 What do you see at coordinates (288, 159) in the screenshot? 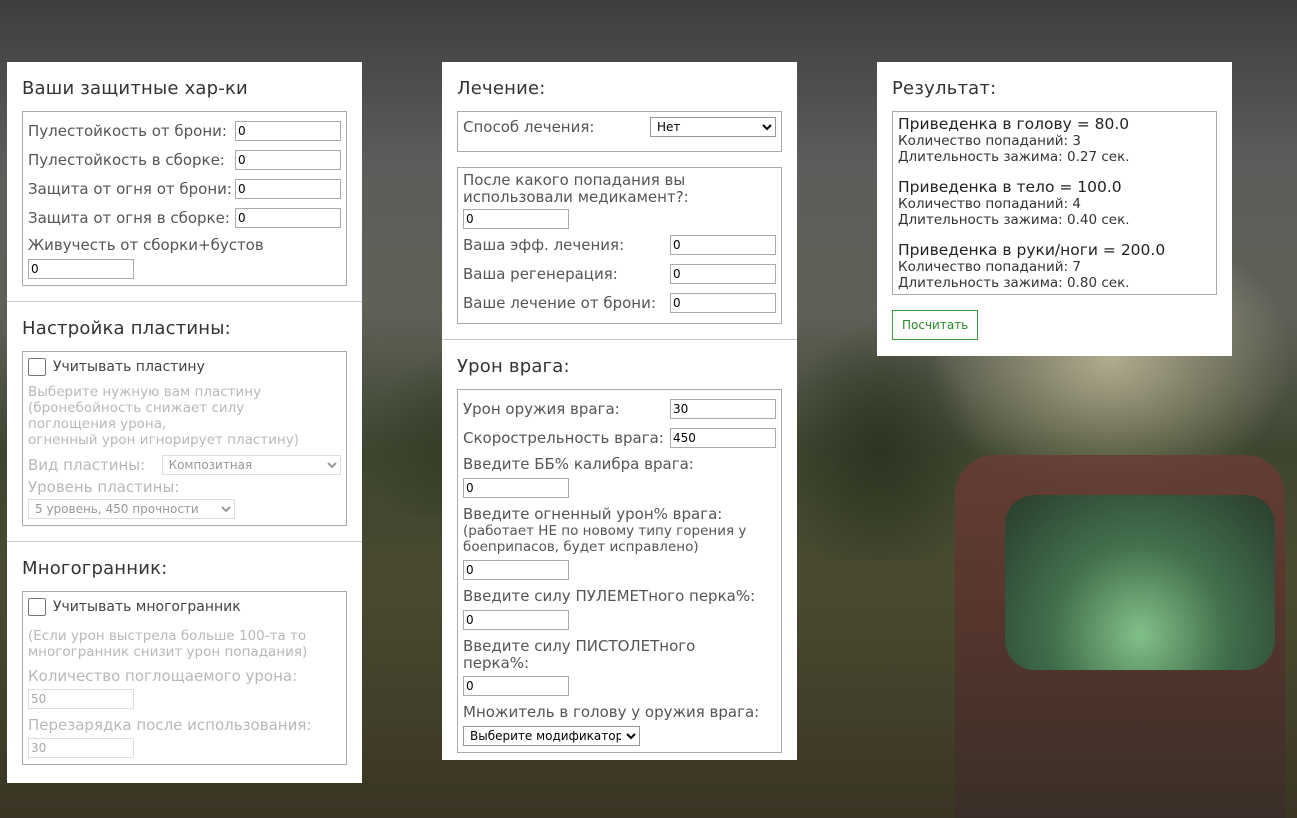
I see `bullet-build-input` at bounding box center [288, 159].